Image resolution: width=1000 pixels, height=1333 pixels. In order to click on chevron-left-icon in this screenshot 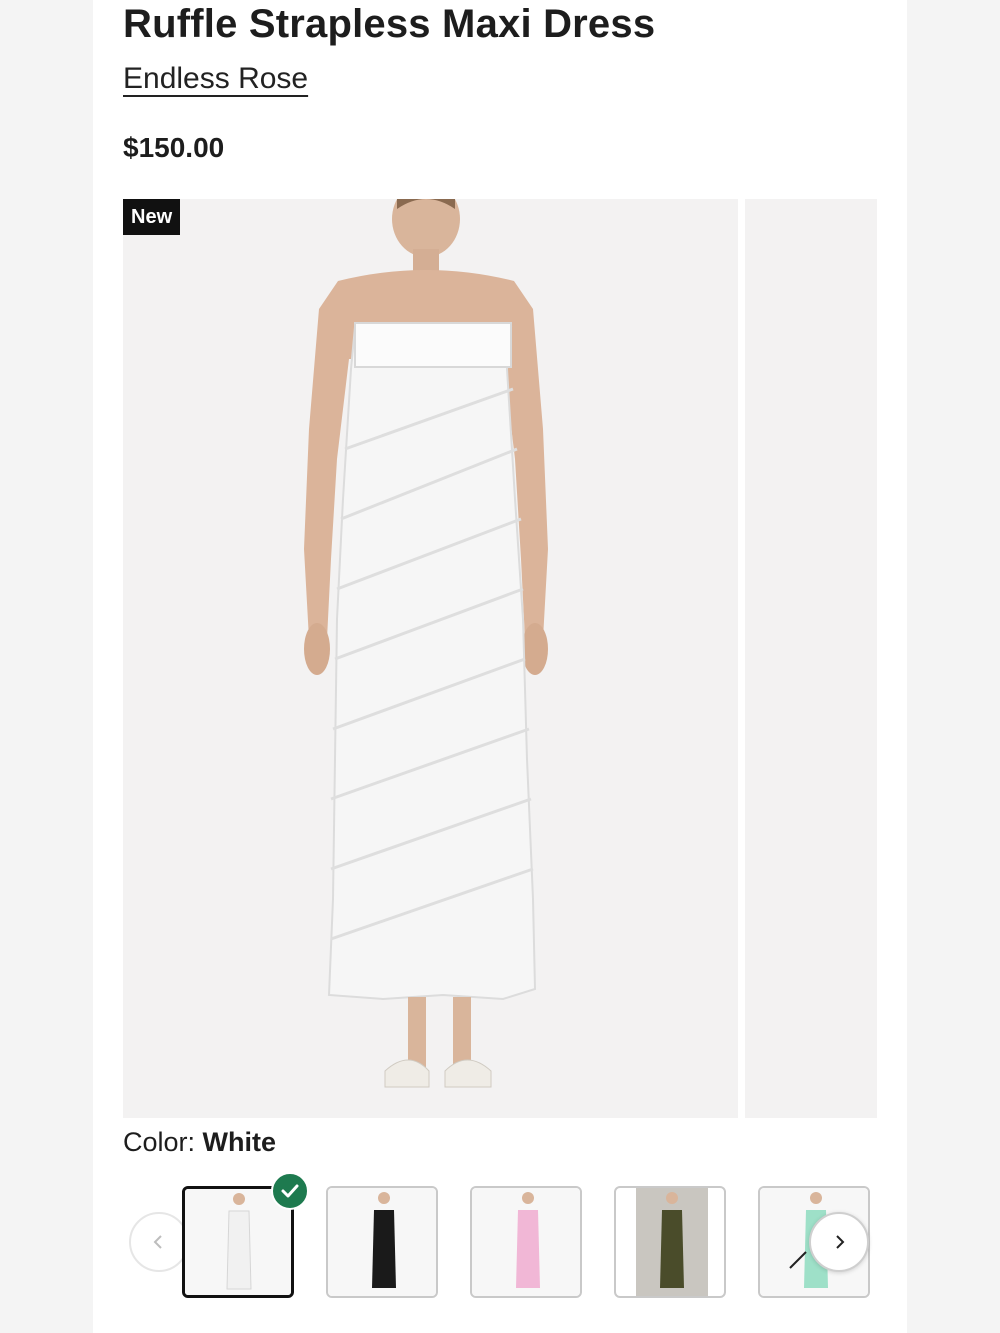, I will do `click(157, 1242)`.